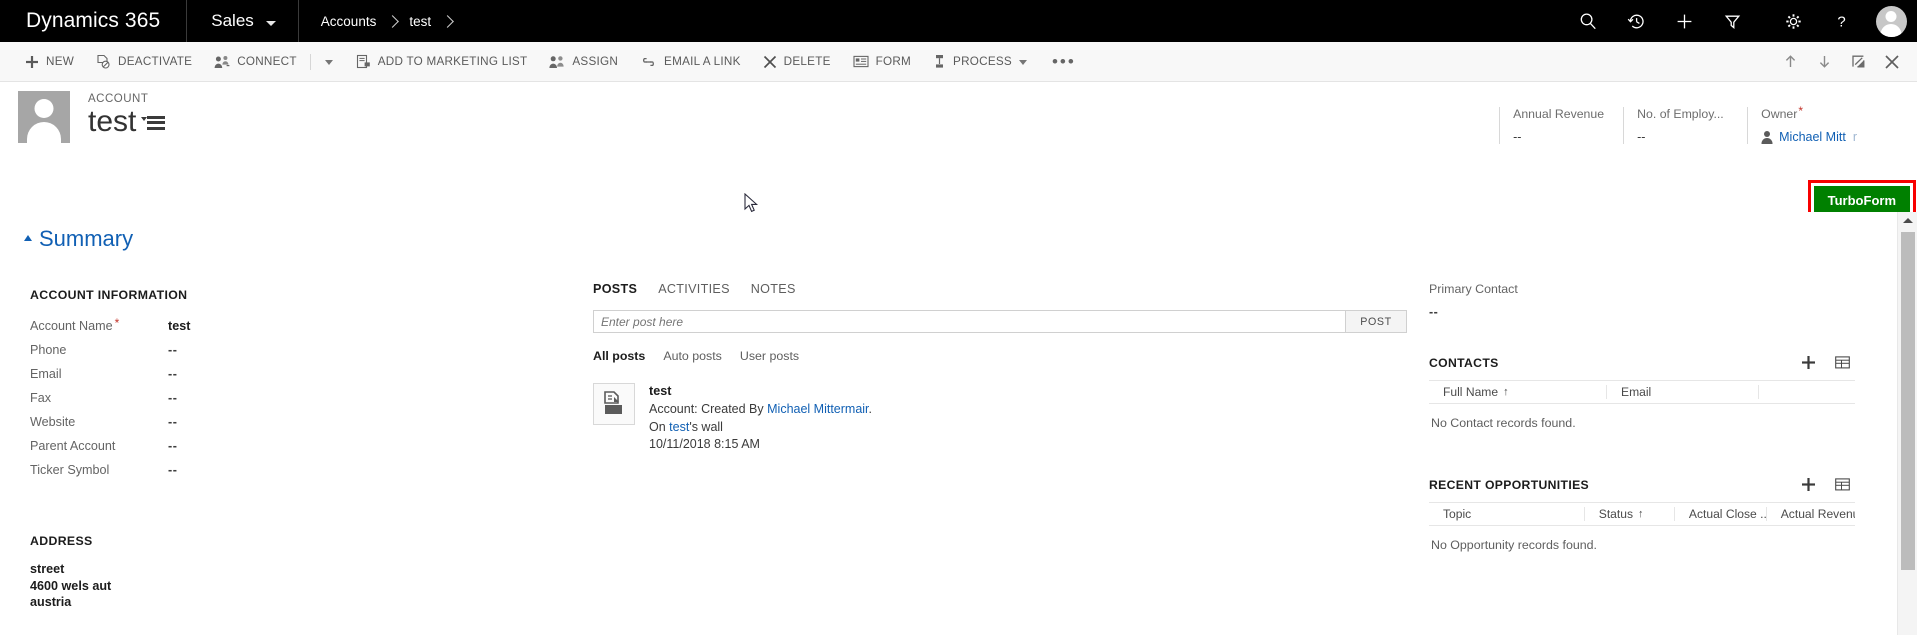  What do you see at coordinates (692, 356) in the screenshot?
I see `filter-auto-posts: Auto posts` at bounding box center [692, 356].